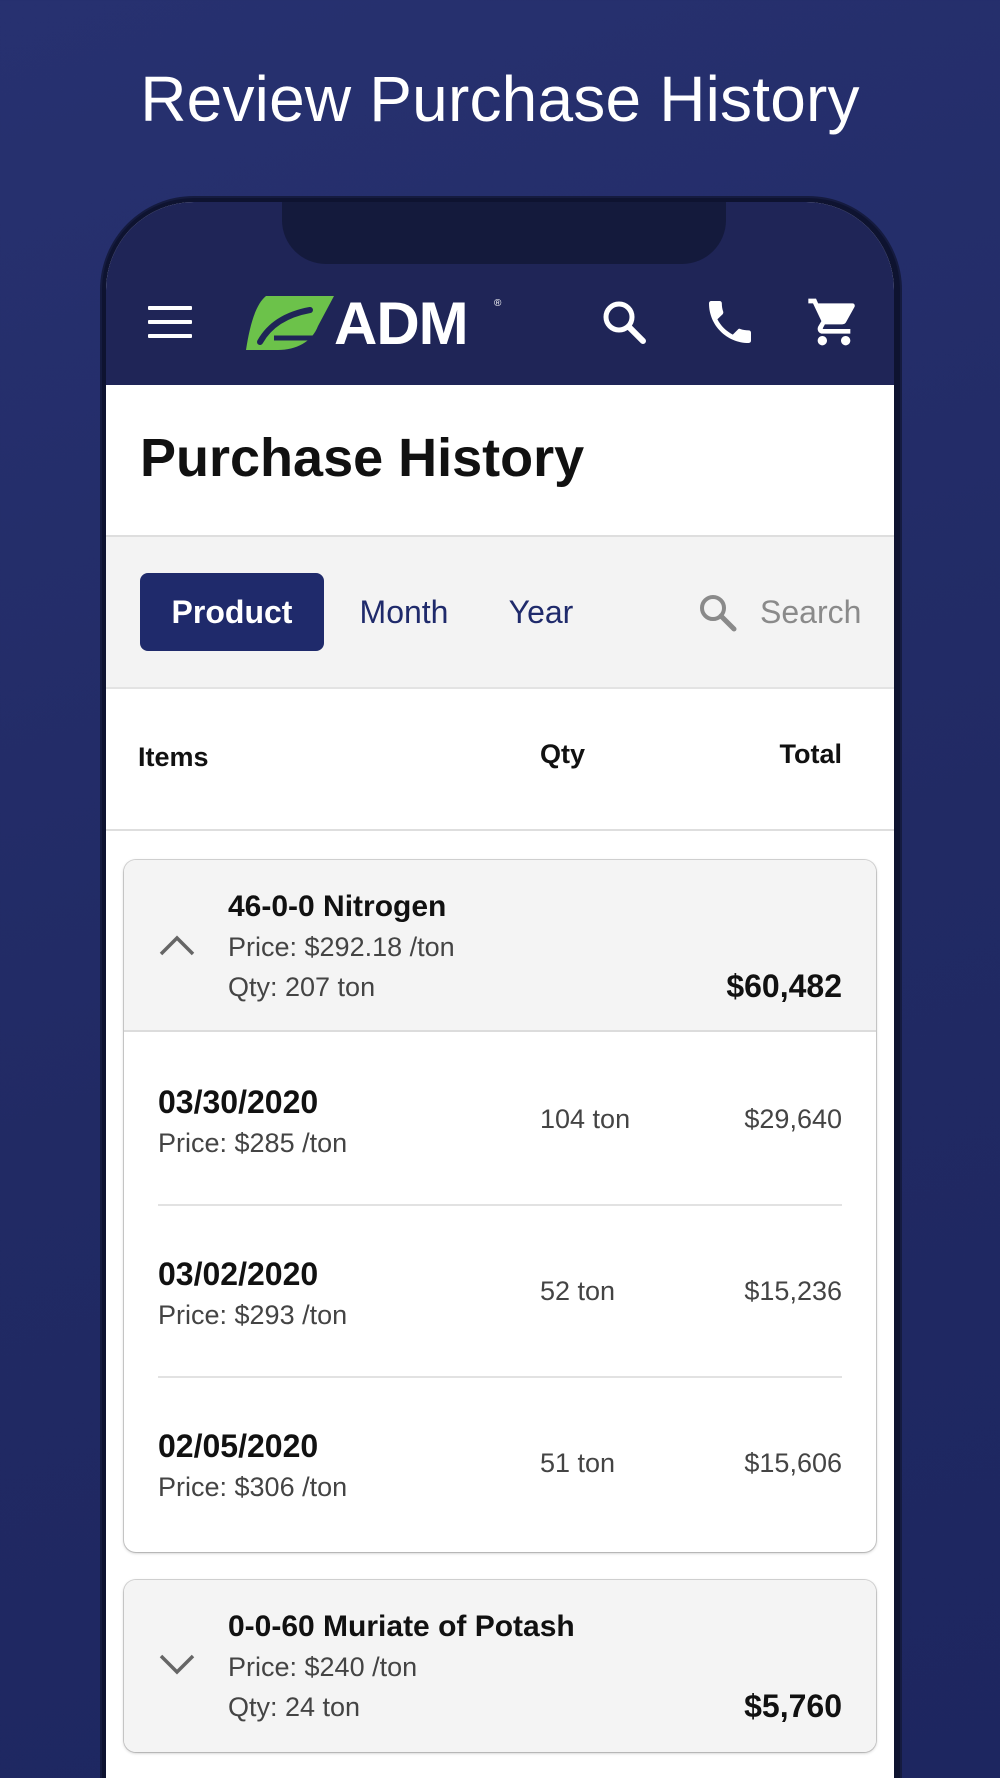 Image resolution: width=1000 pixels, height=1778 pixels. I want to click on search-icon, so click(624, 322).